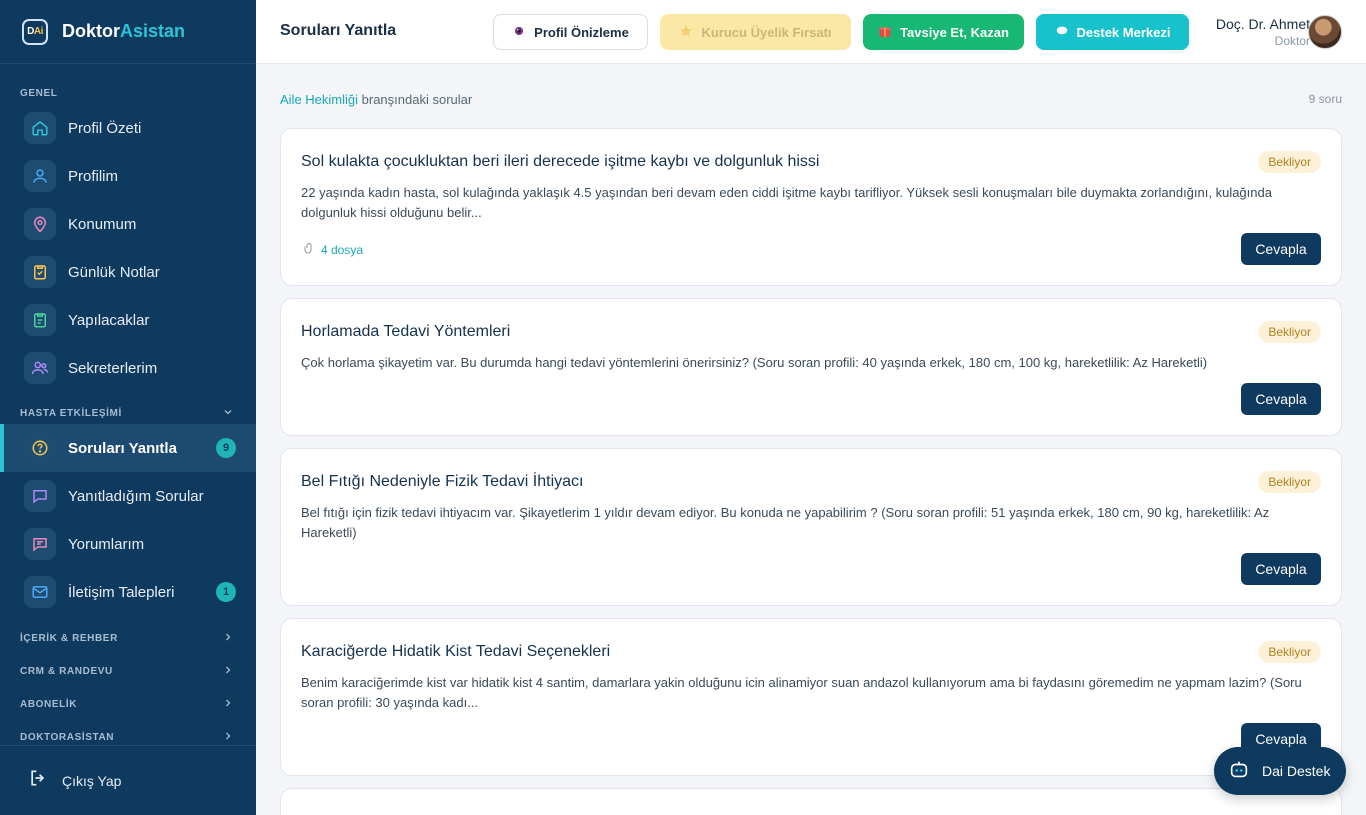 The image size is (1366, 815). I want to click on page-title: Soruları Yanıtla, so click(338, 30).